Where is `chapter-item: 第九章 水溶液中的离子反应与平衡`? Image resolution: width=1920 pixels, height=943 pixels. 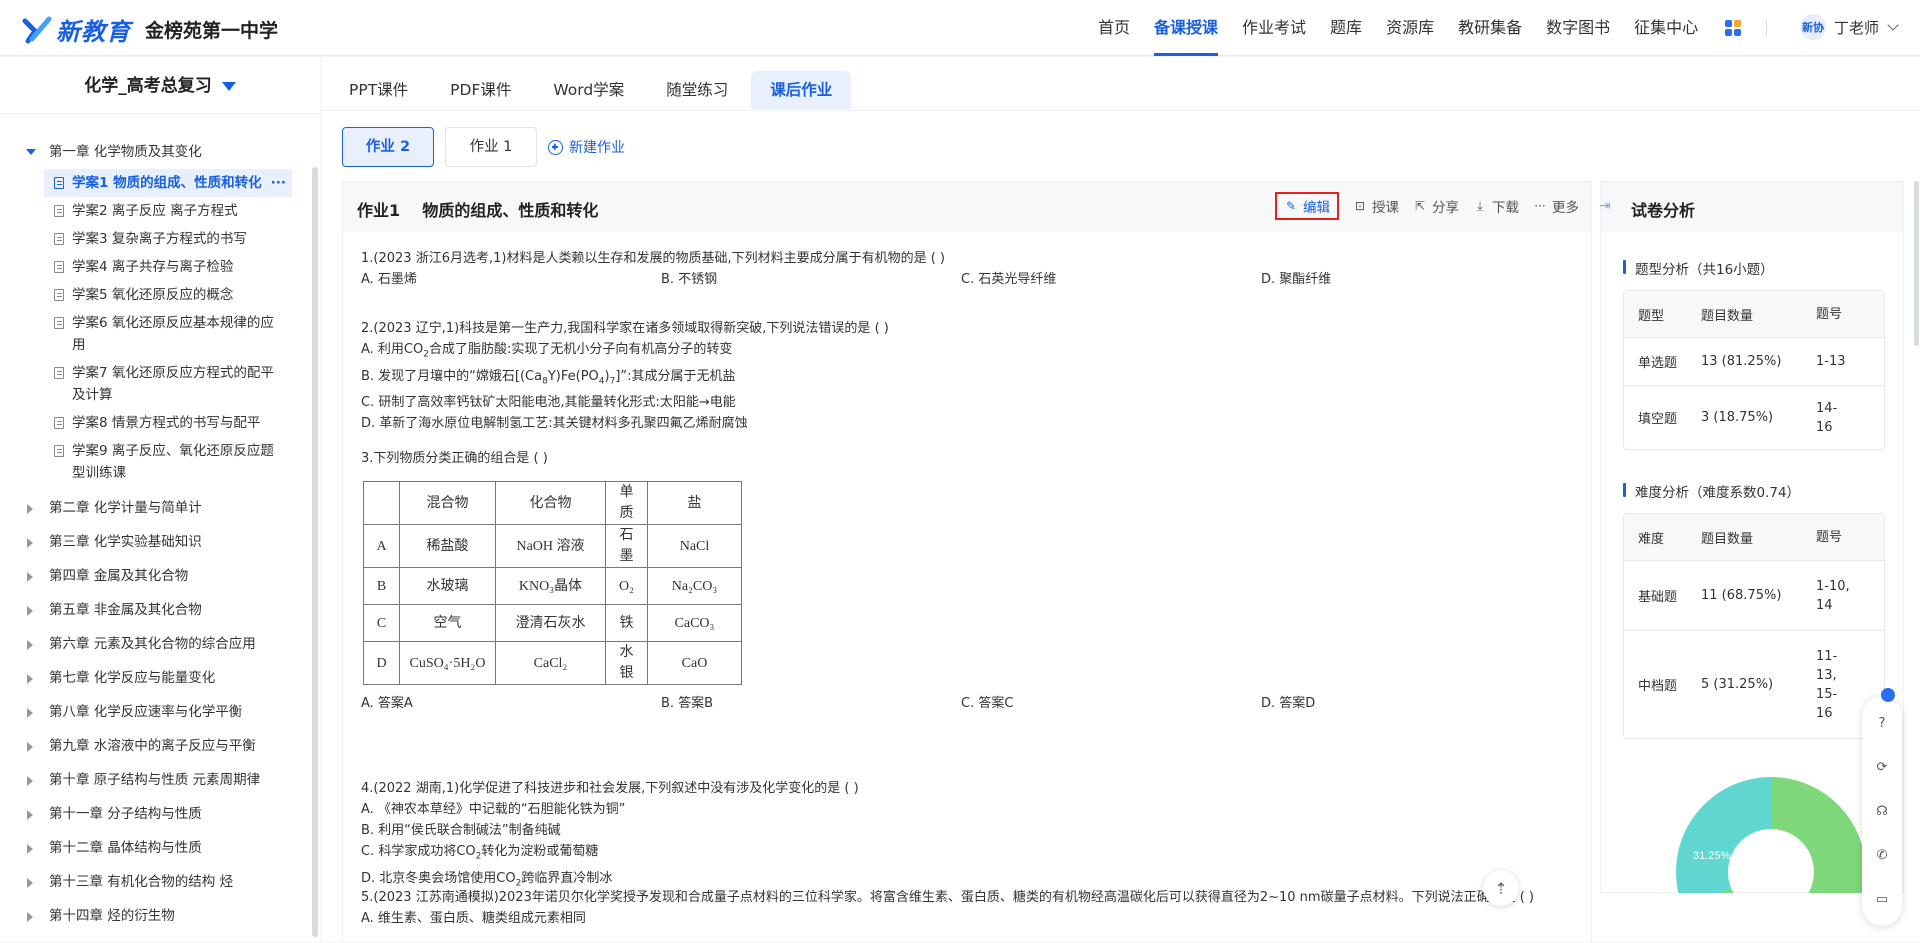 chapter-item: 第九章 水溶液中的离子反应与平衡 is located at coordinates (155, 746).